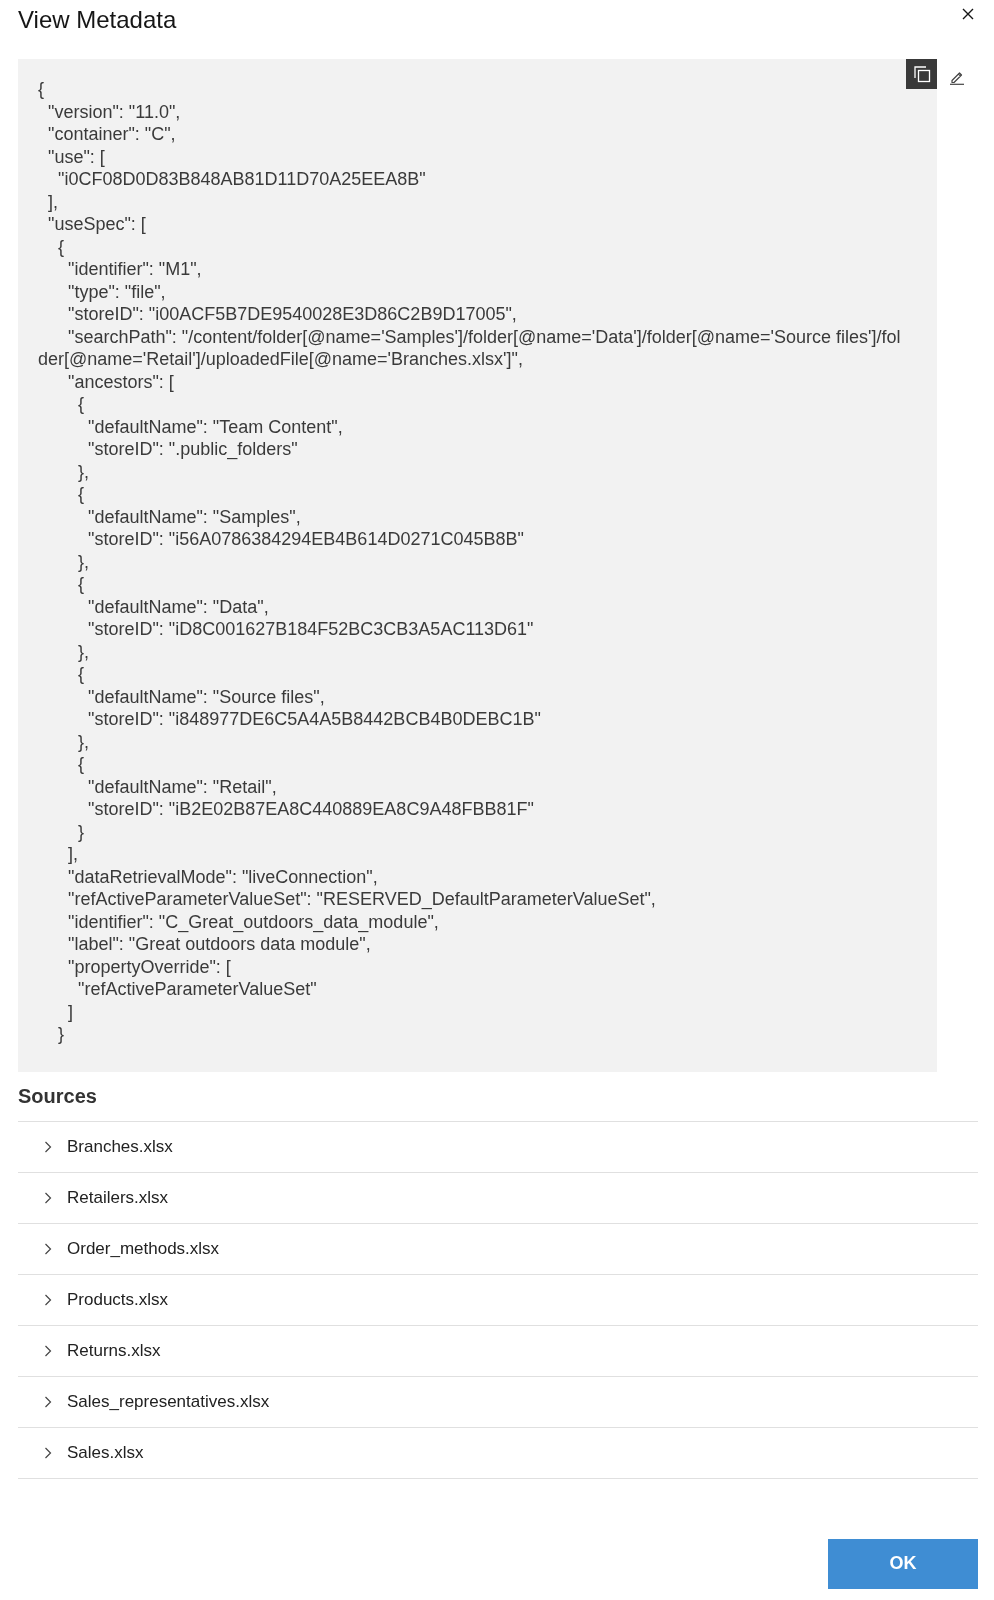 Image resolution: width=994 pixels, height=1600 pixels. Describe the element at coordinates (223, 876) in the screenshot. I see `code-line: "dataRetrievalMode": "liveConnection",` at that location.